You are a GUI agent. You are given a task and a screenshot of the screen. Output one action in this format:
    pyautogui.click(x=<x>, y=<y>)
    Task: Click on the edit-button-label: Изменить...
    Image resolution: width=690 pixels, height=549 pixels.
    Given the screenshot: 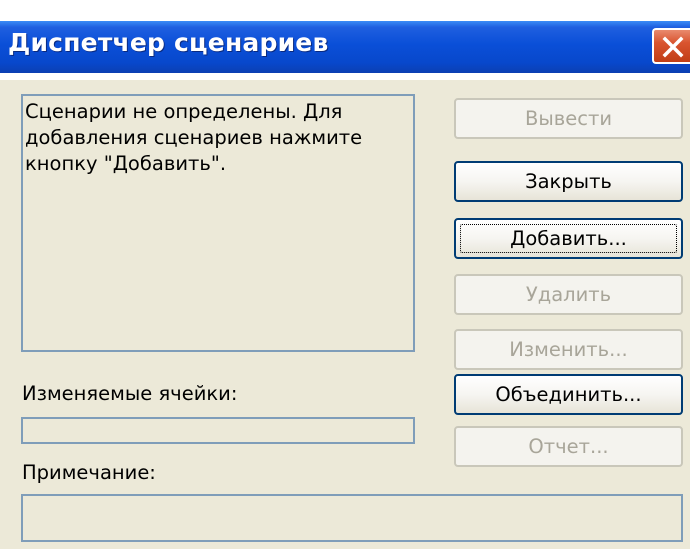 What is the action you would take?
    pyautogui.click(x=568, y=349)
    